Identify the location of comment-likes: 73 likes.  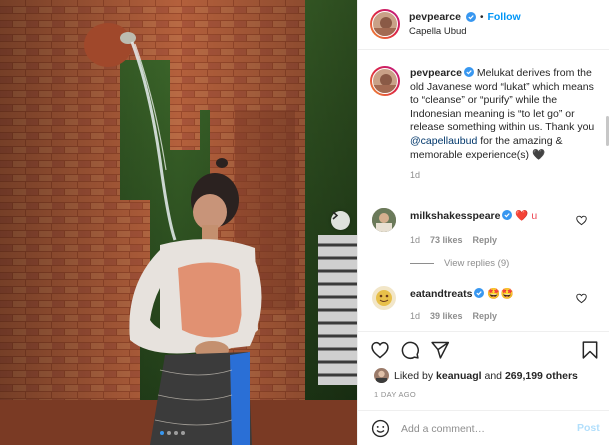
(446, 240).